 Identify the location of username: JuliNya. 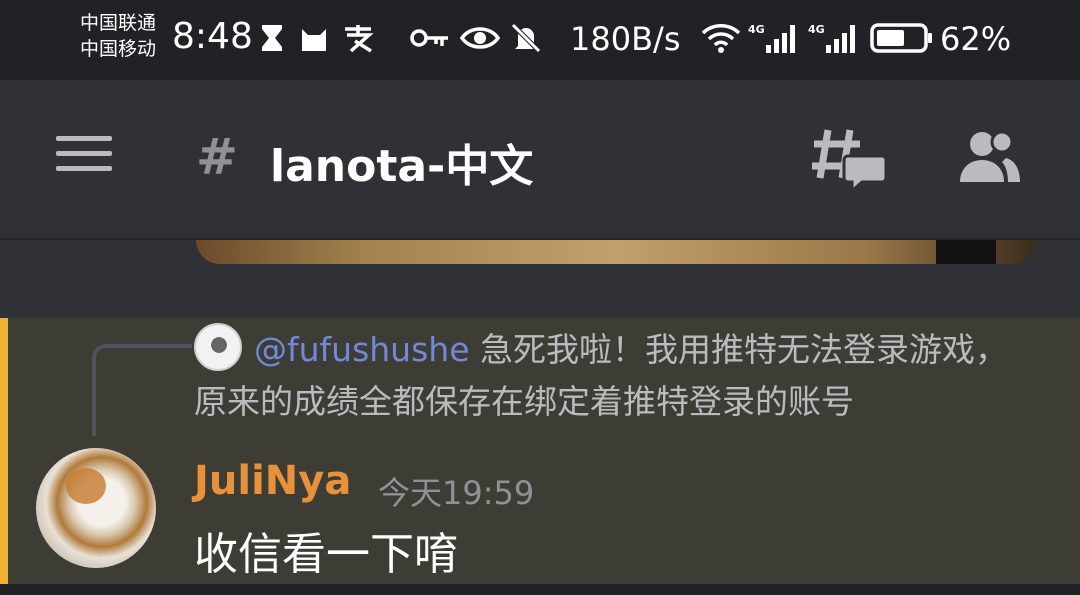
(272, 481).